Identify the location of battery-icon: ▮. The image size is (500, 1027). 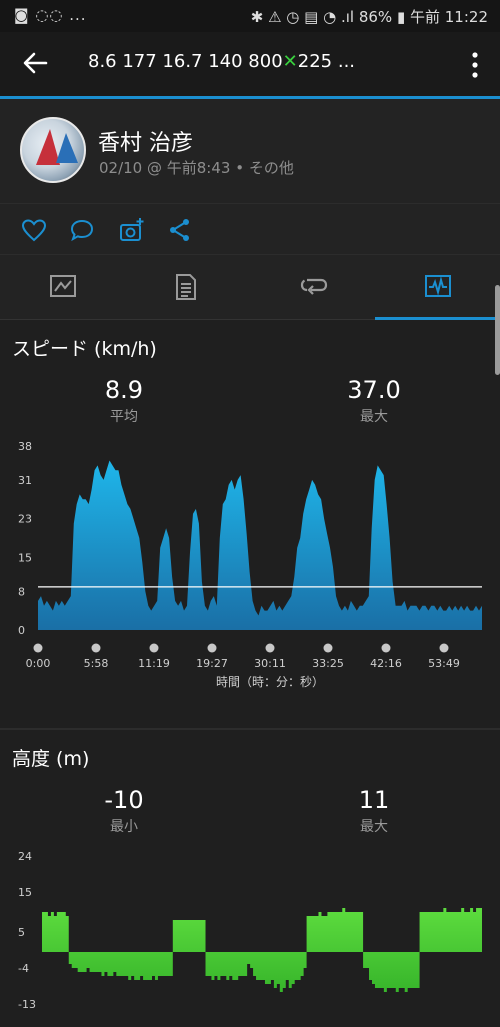
(401, 17).